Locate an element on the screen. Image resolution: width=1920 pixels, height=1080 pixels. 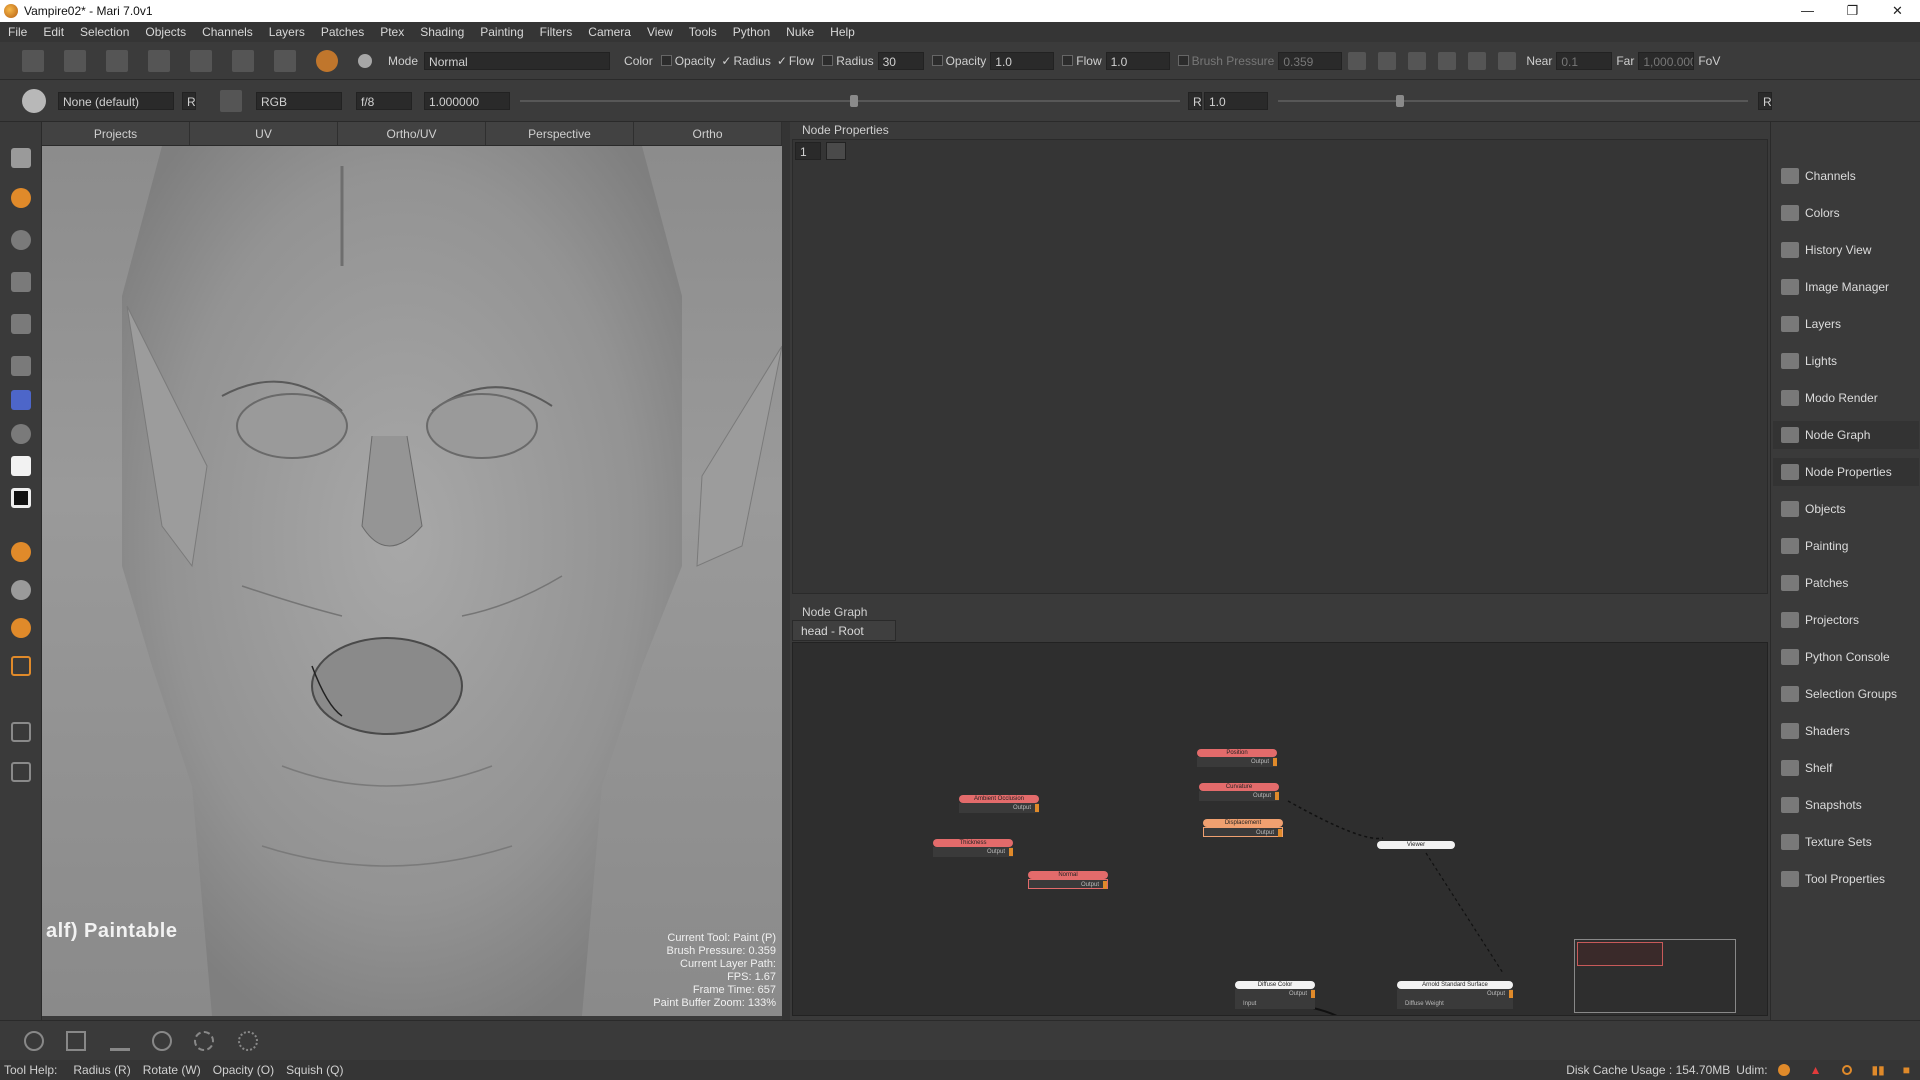
brush-pressure-field: 0.359 is located at coordinates (1310, 60).